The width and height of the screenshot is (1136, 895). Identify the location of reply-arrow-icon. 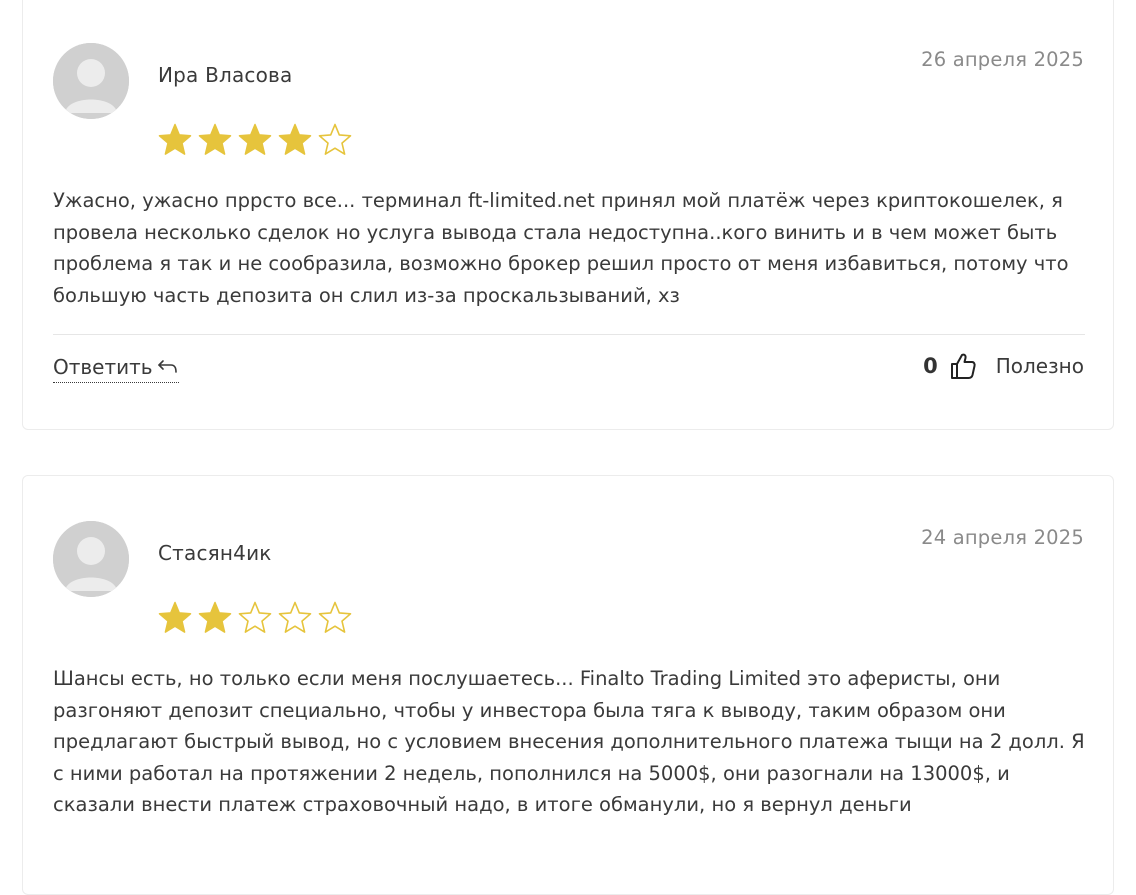
(167, 366).